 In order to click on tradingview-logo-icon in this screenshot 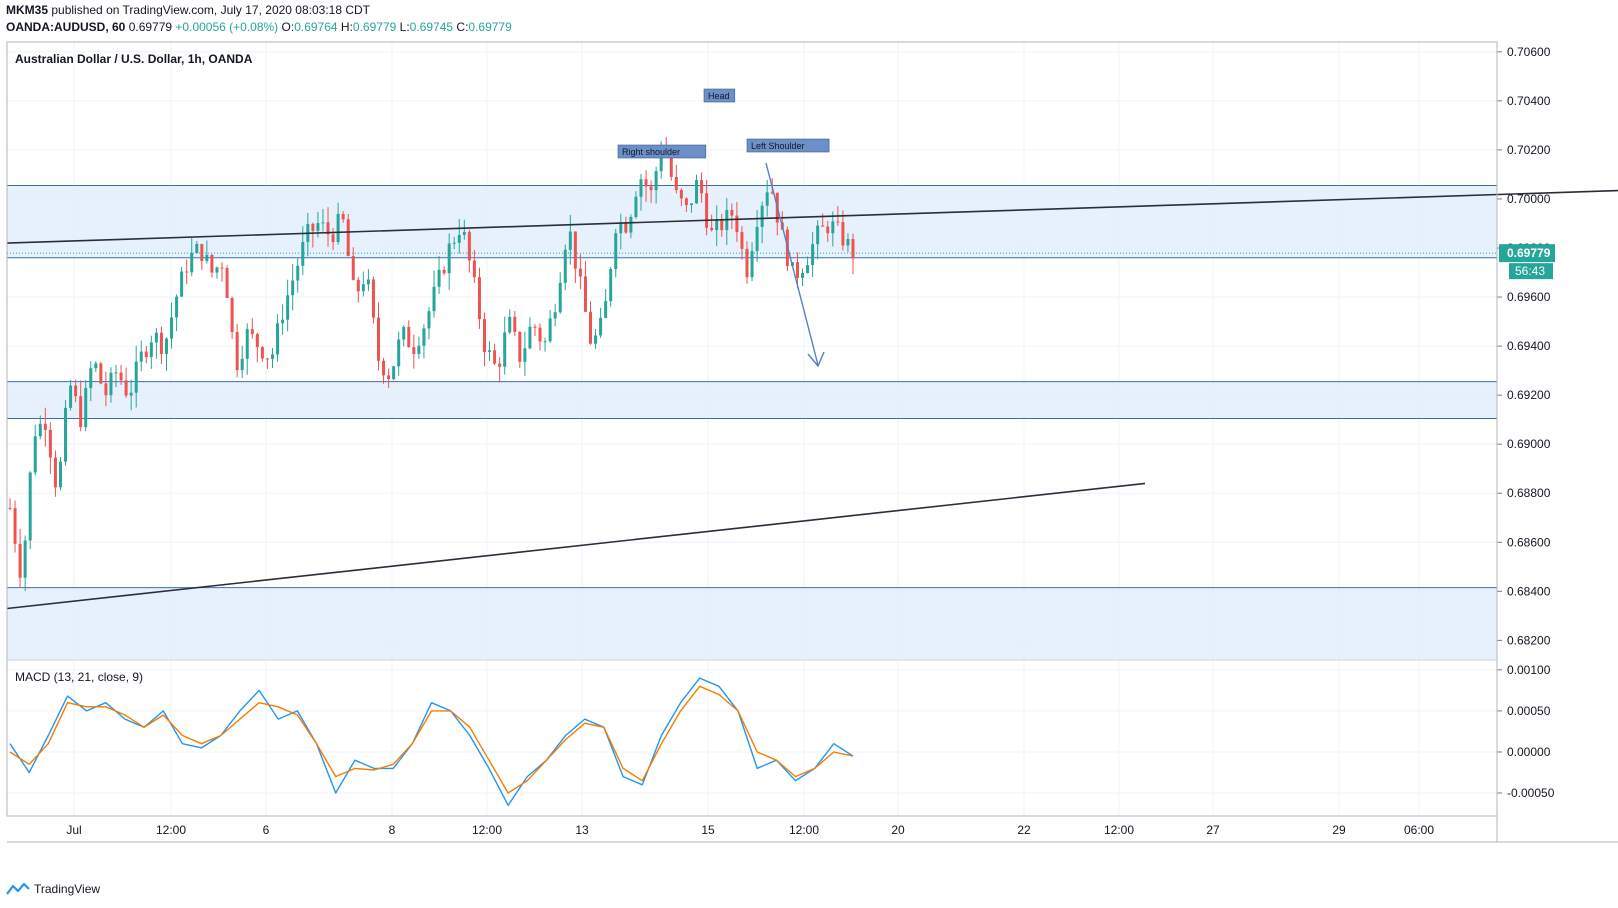, I will do `click(18, 888)`.